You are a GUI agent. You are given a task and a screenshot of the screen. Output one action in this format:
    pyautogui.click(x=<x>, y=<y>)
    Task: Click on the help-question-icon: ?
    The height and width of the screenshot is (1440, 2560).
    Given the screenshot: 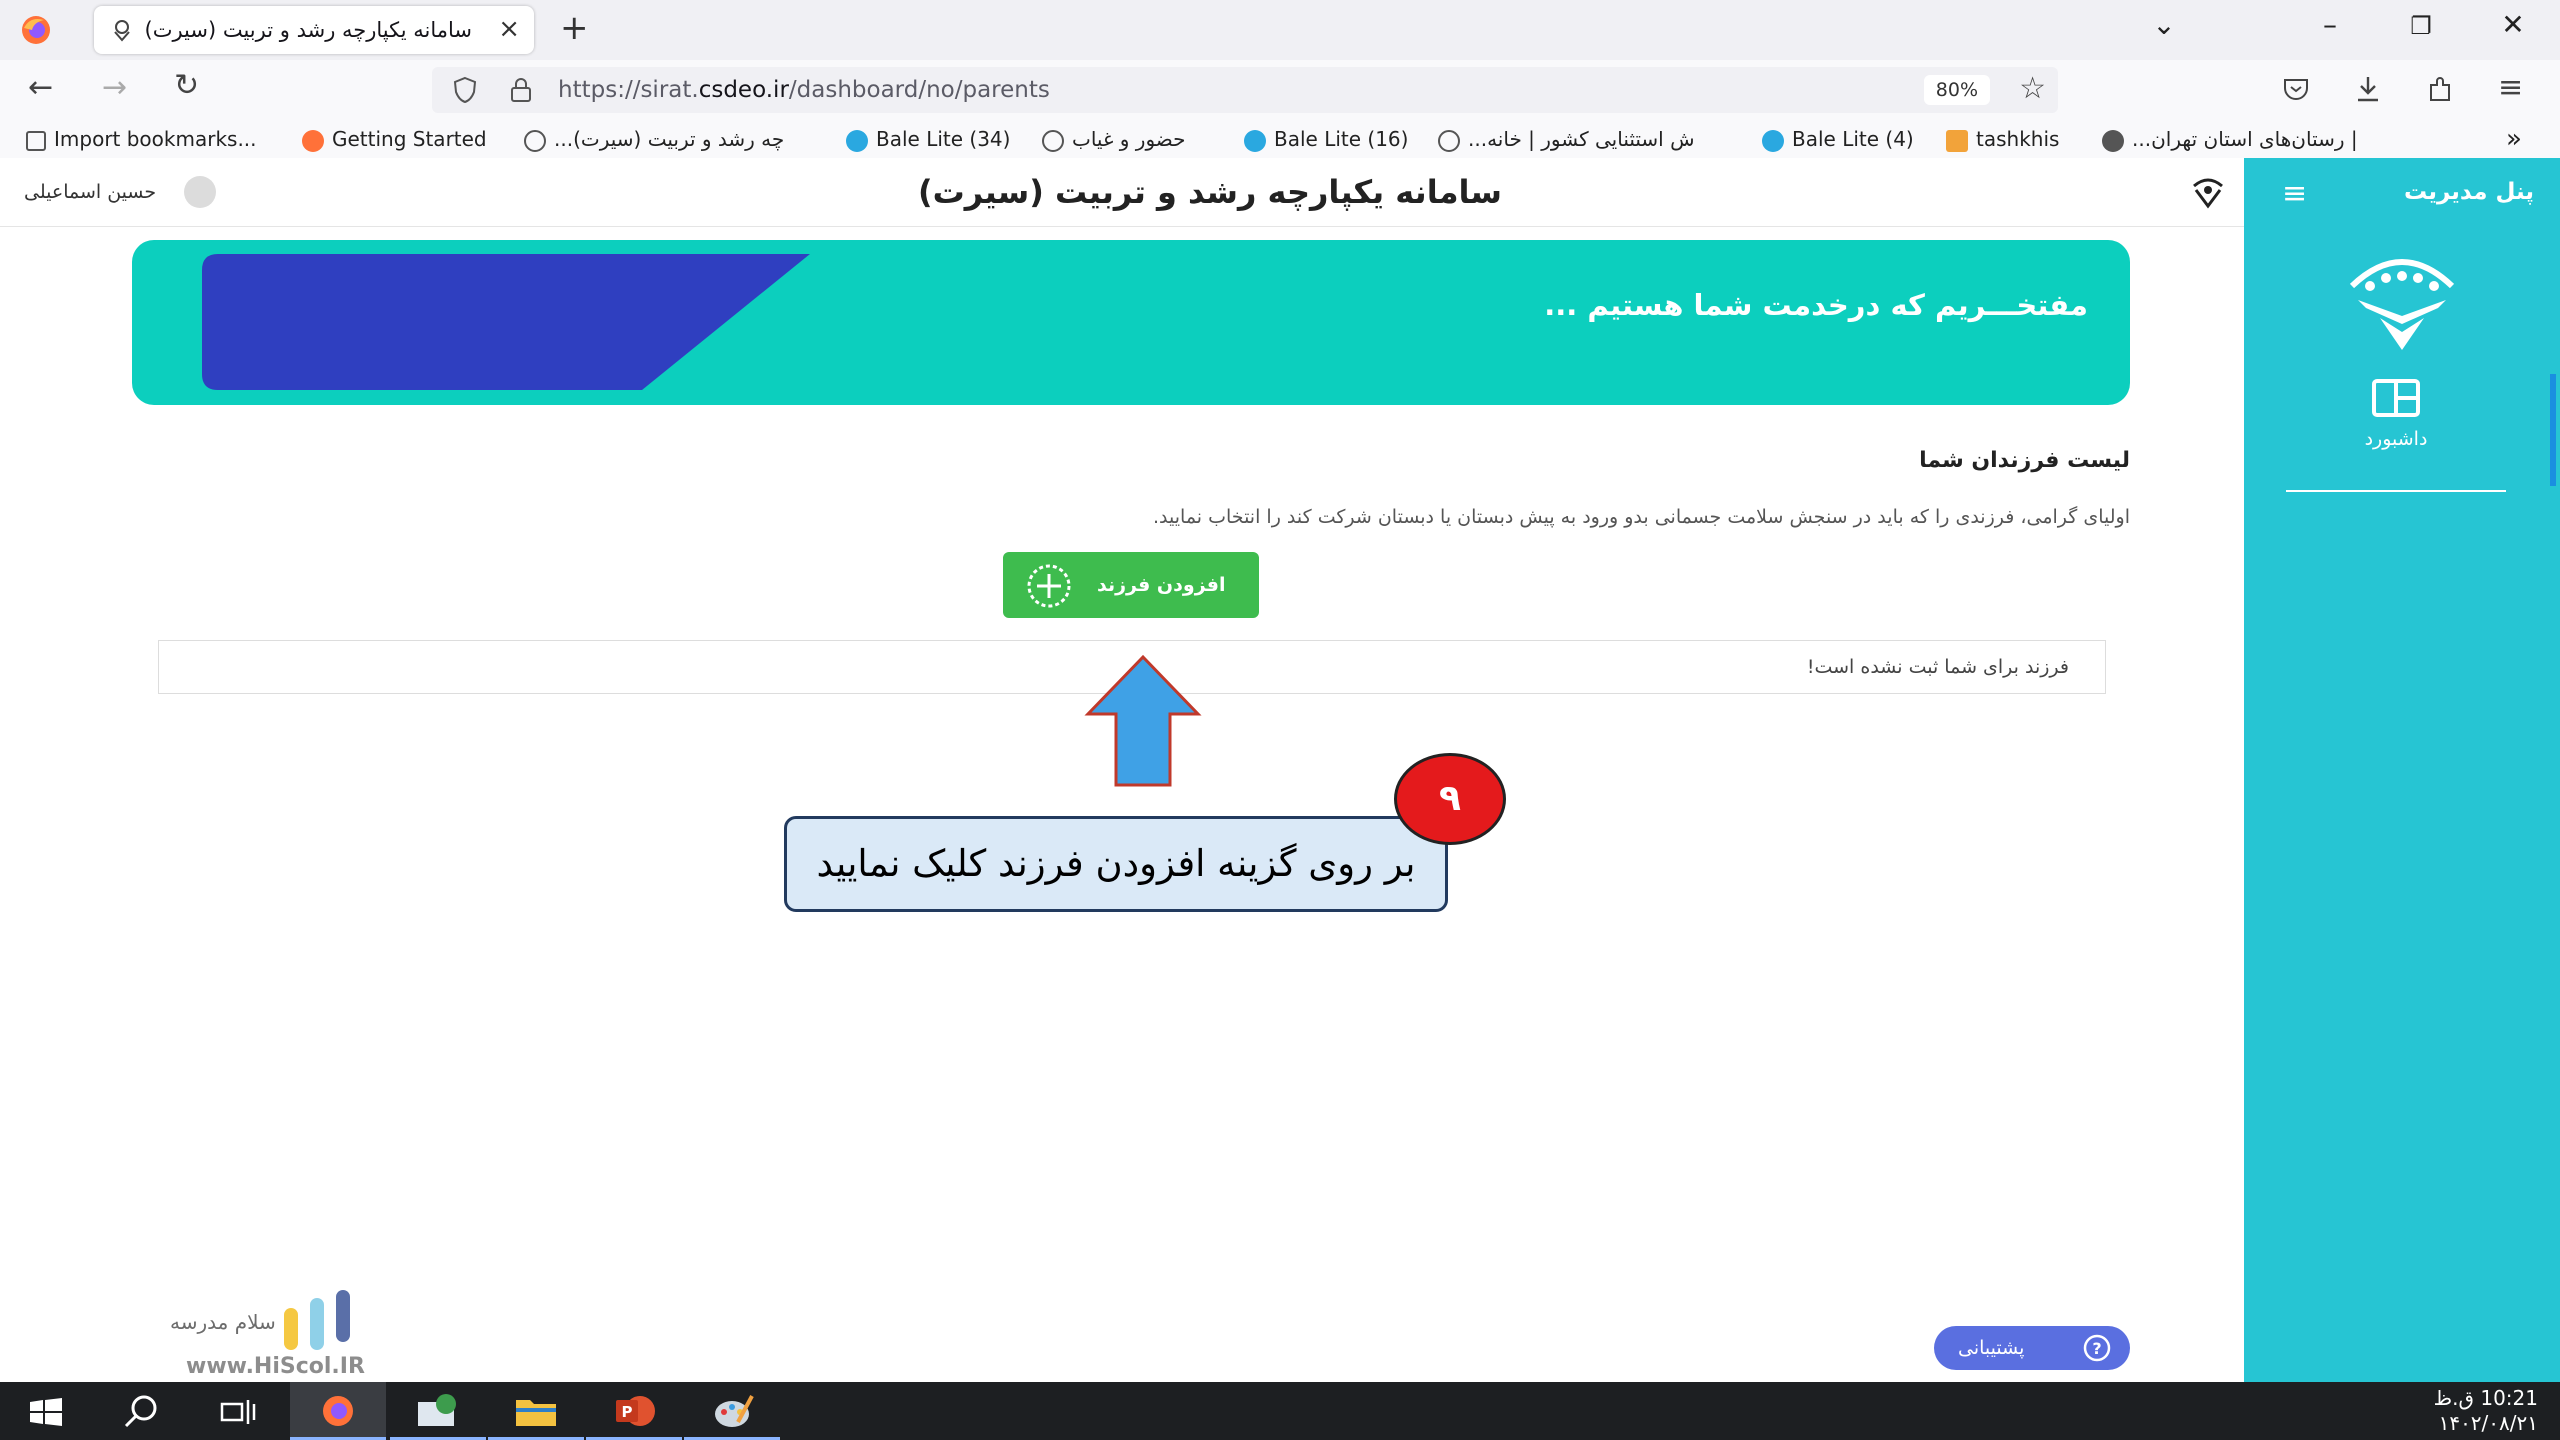 What is the action you would take?
    pyautogui.click(x=2097, y=1348)
    